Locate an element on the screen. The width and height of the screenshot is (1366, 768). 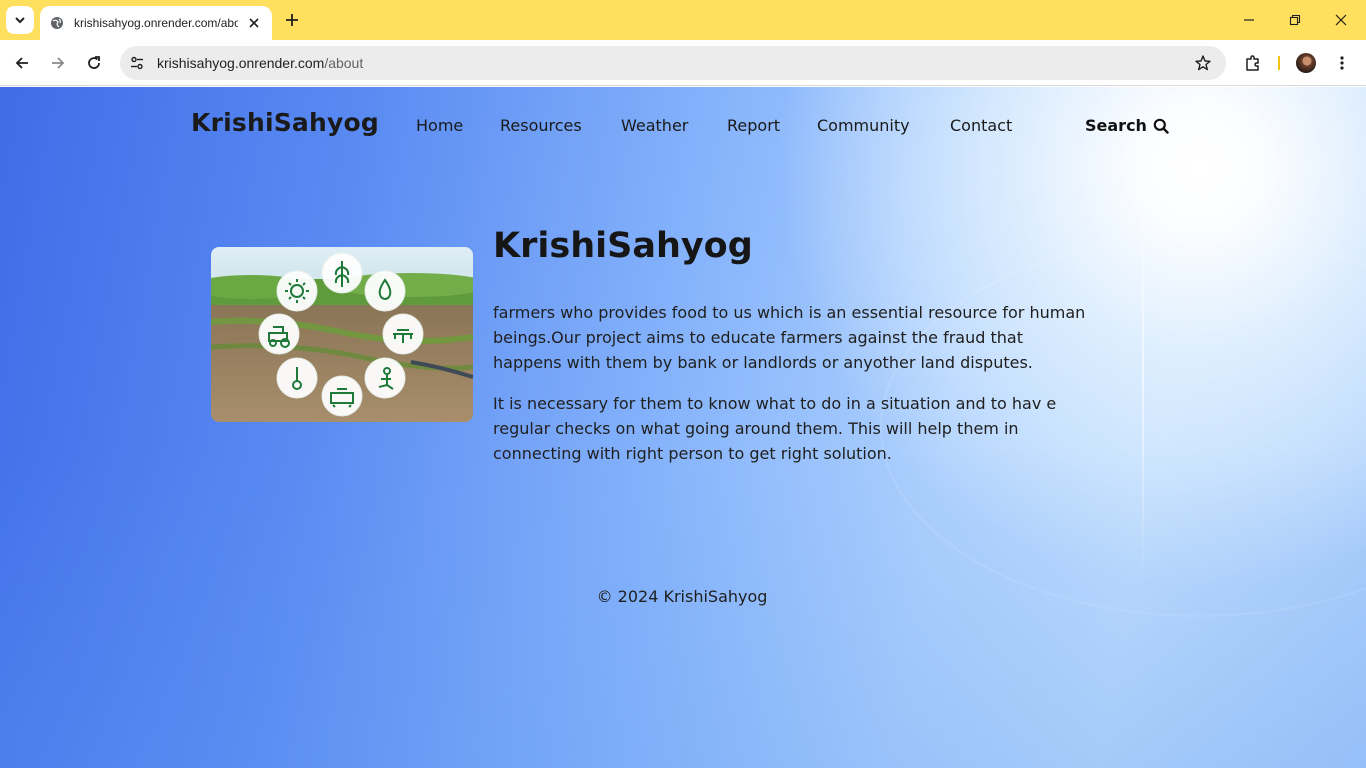
reload-icon is located at coordinates (94, 62).